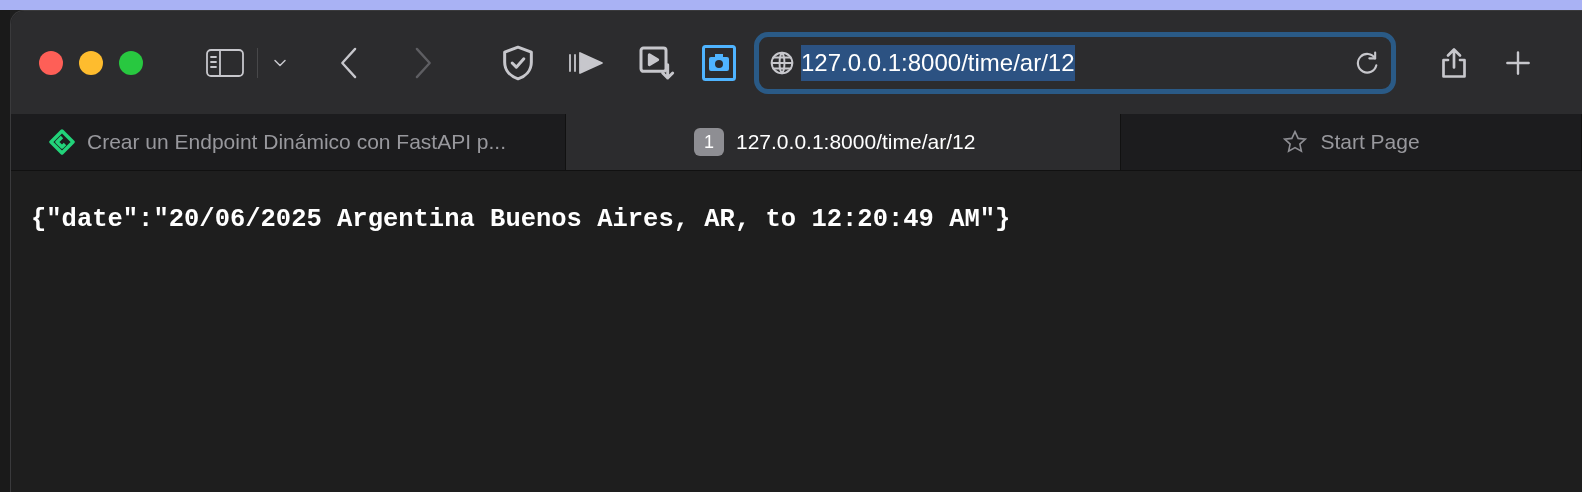  Describe the element at coordinates (225, 62) in the screenshot. I see `sidebar-icon` at that location.